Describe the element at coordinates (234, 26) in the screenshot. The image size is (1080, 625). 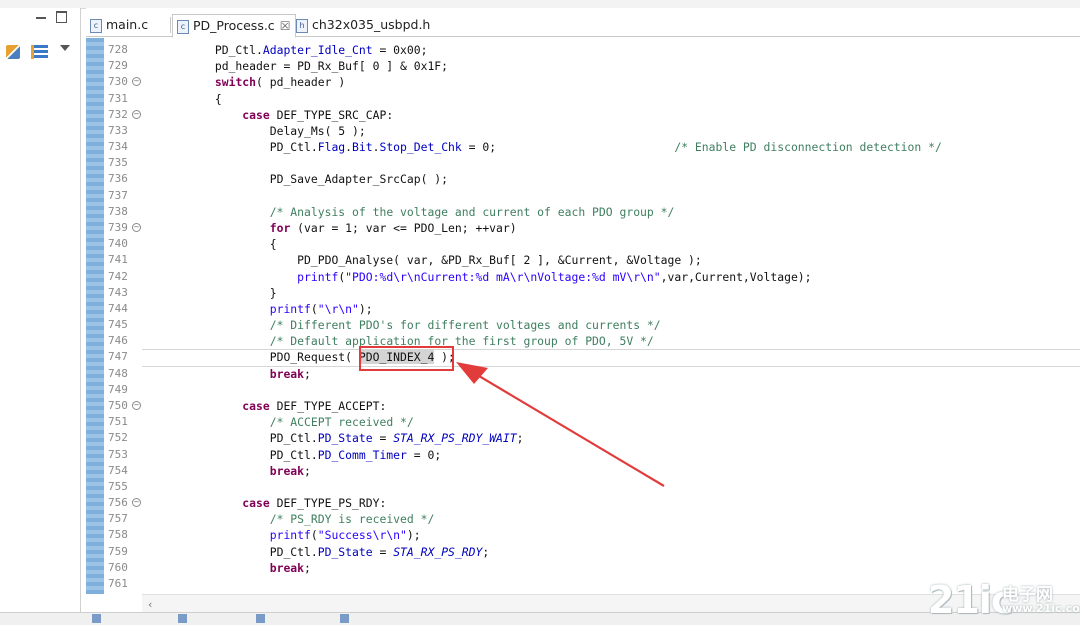
I see `tab-pd-process-c: c PD_Process.c ☒` at that location.